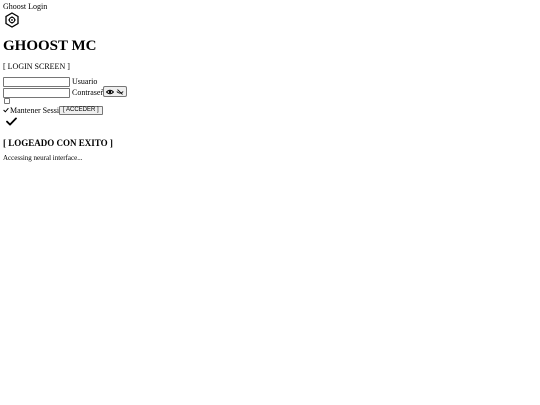  Describe the element at coordinates (12, 20) in the screenshot. I see `gear-hexagon-icon` at that location.